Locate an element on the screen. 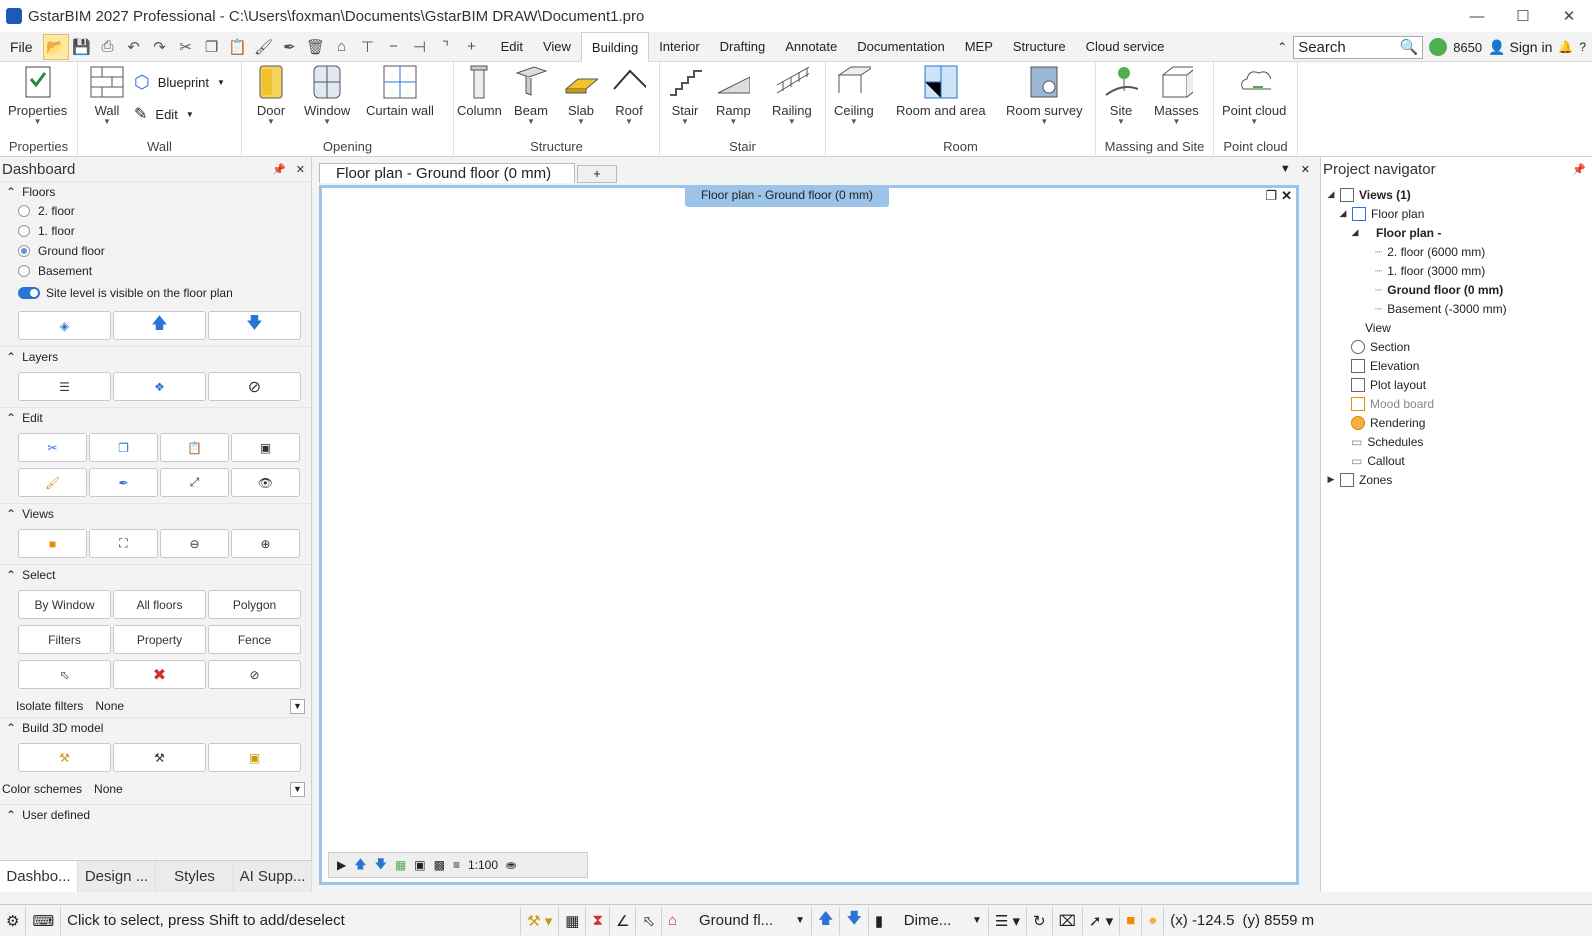 The height and width of the screenshot is (936, 1592). floor-down-status-button: 🡇 is located at coordinates (854, 920).